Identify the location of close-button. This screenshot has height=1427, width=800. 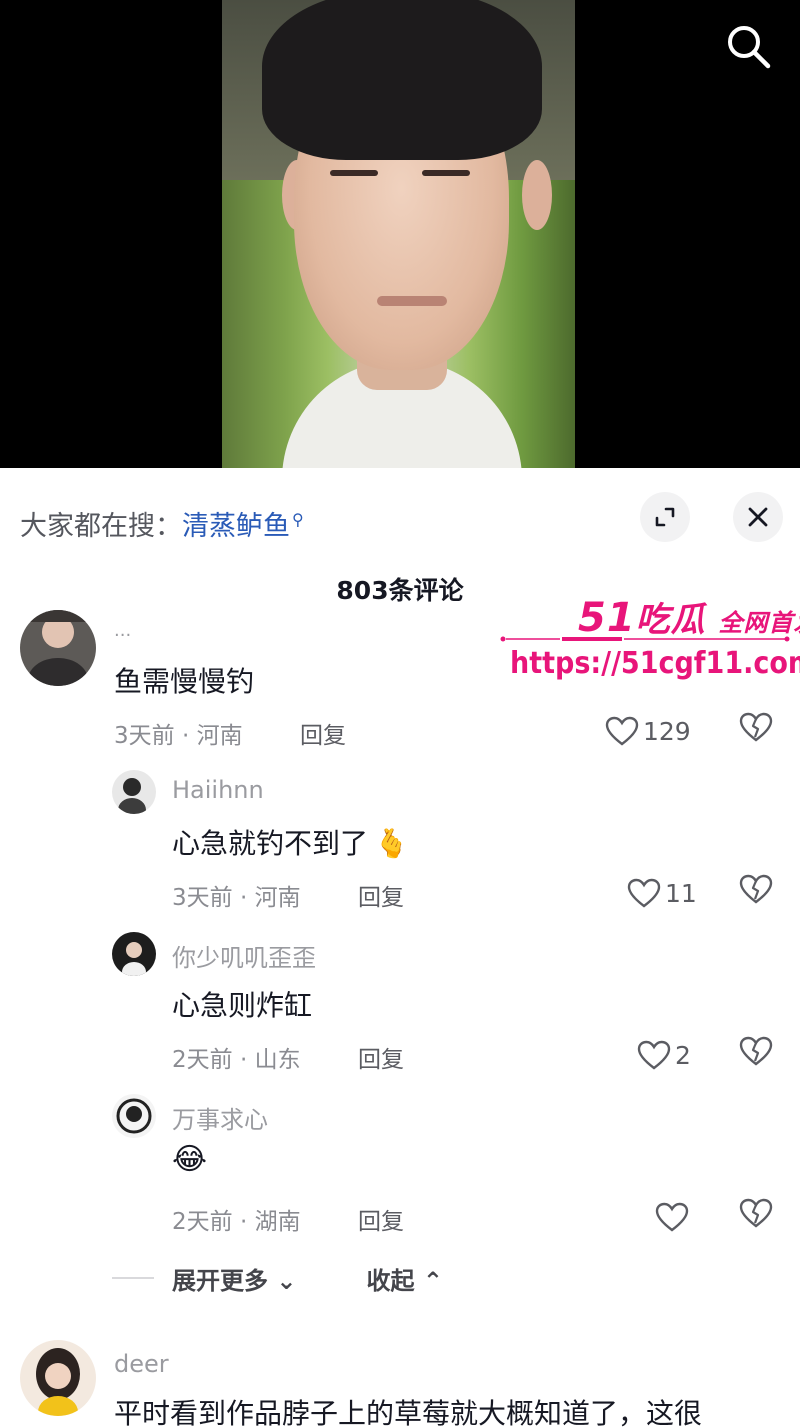
(758, 517).